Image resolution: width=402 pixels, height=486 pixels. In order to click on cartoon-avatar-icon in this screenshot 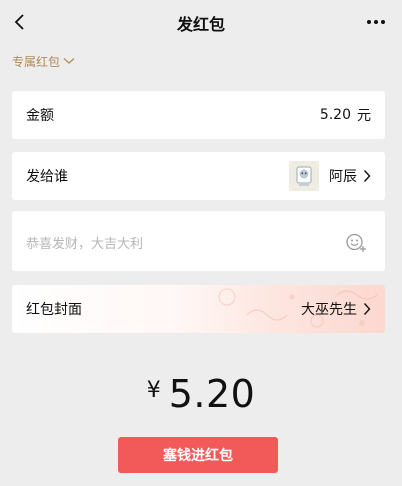, I will do `click(304, 176)`.